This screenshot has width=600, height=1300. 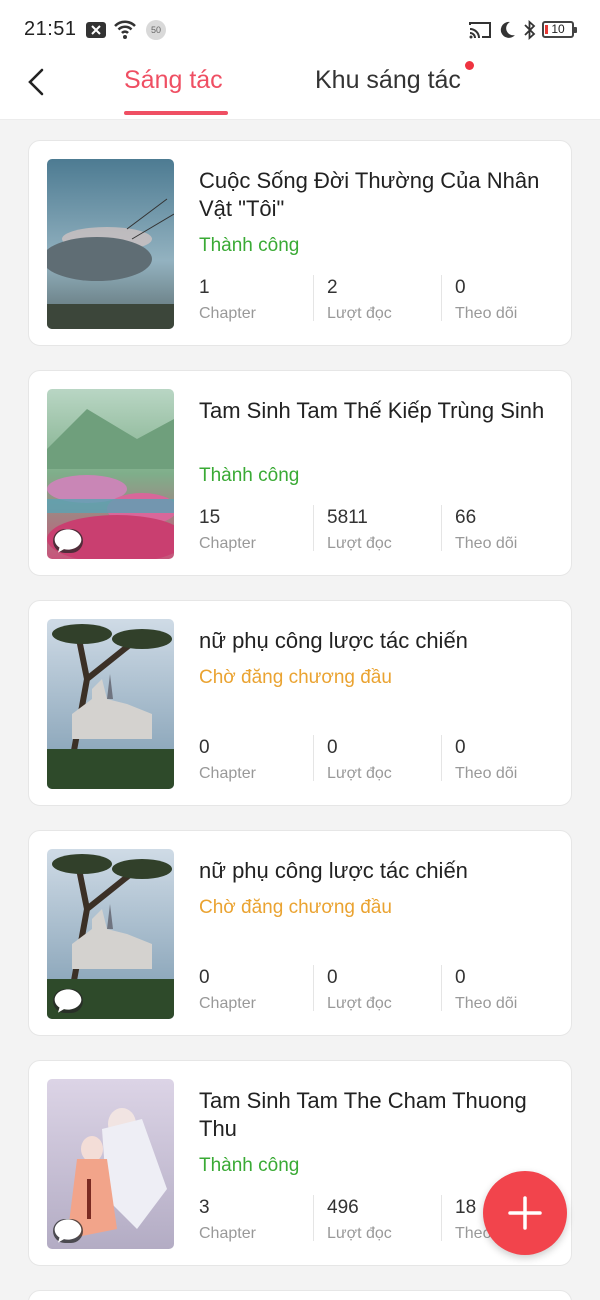 What do you see at coordinates (156, 30) in the screenshot?
I see `notification-count-badge: 50` at bounding box center [156, 30].